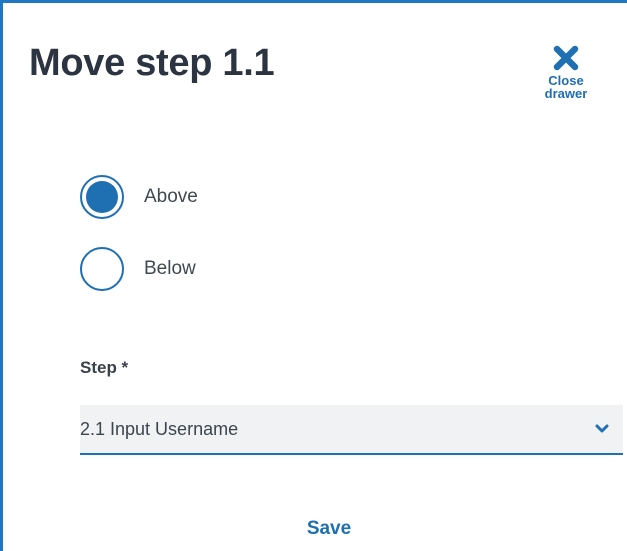 Image resolution: width=627 pixels, height=551 pixels. What do you see at coordinates (566, 58) in the screenshot?
I see `close-icon` at bounding box center [566, 58].